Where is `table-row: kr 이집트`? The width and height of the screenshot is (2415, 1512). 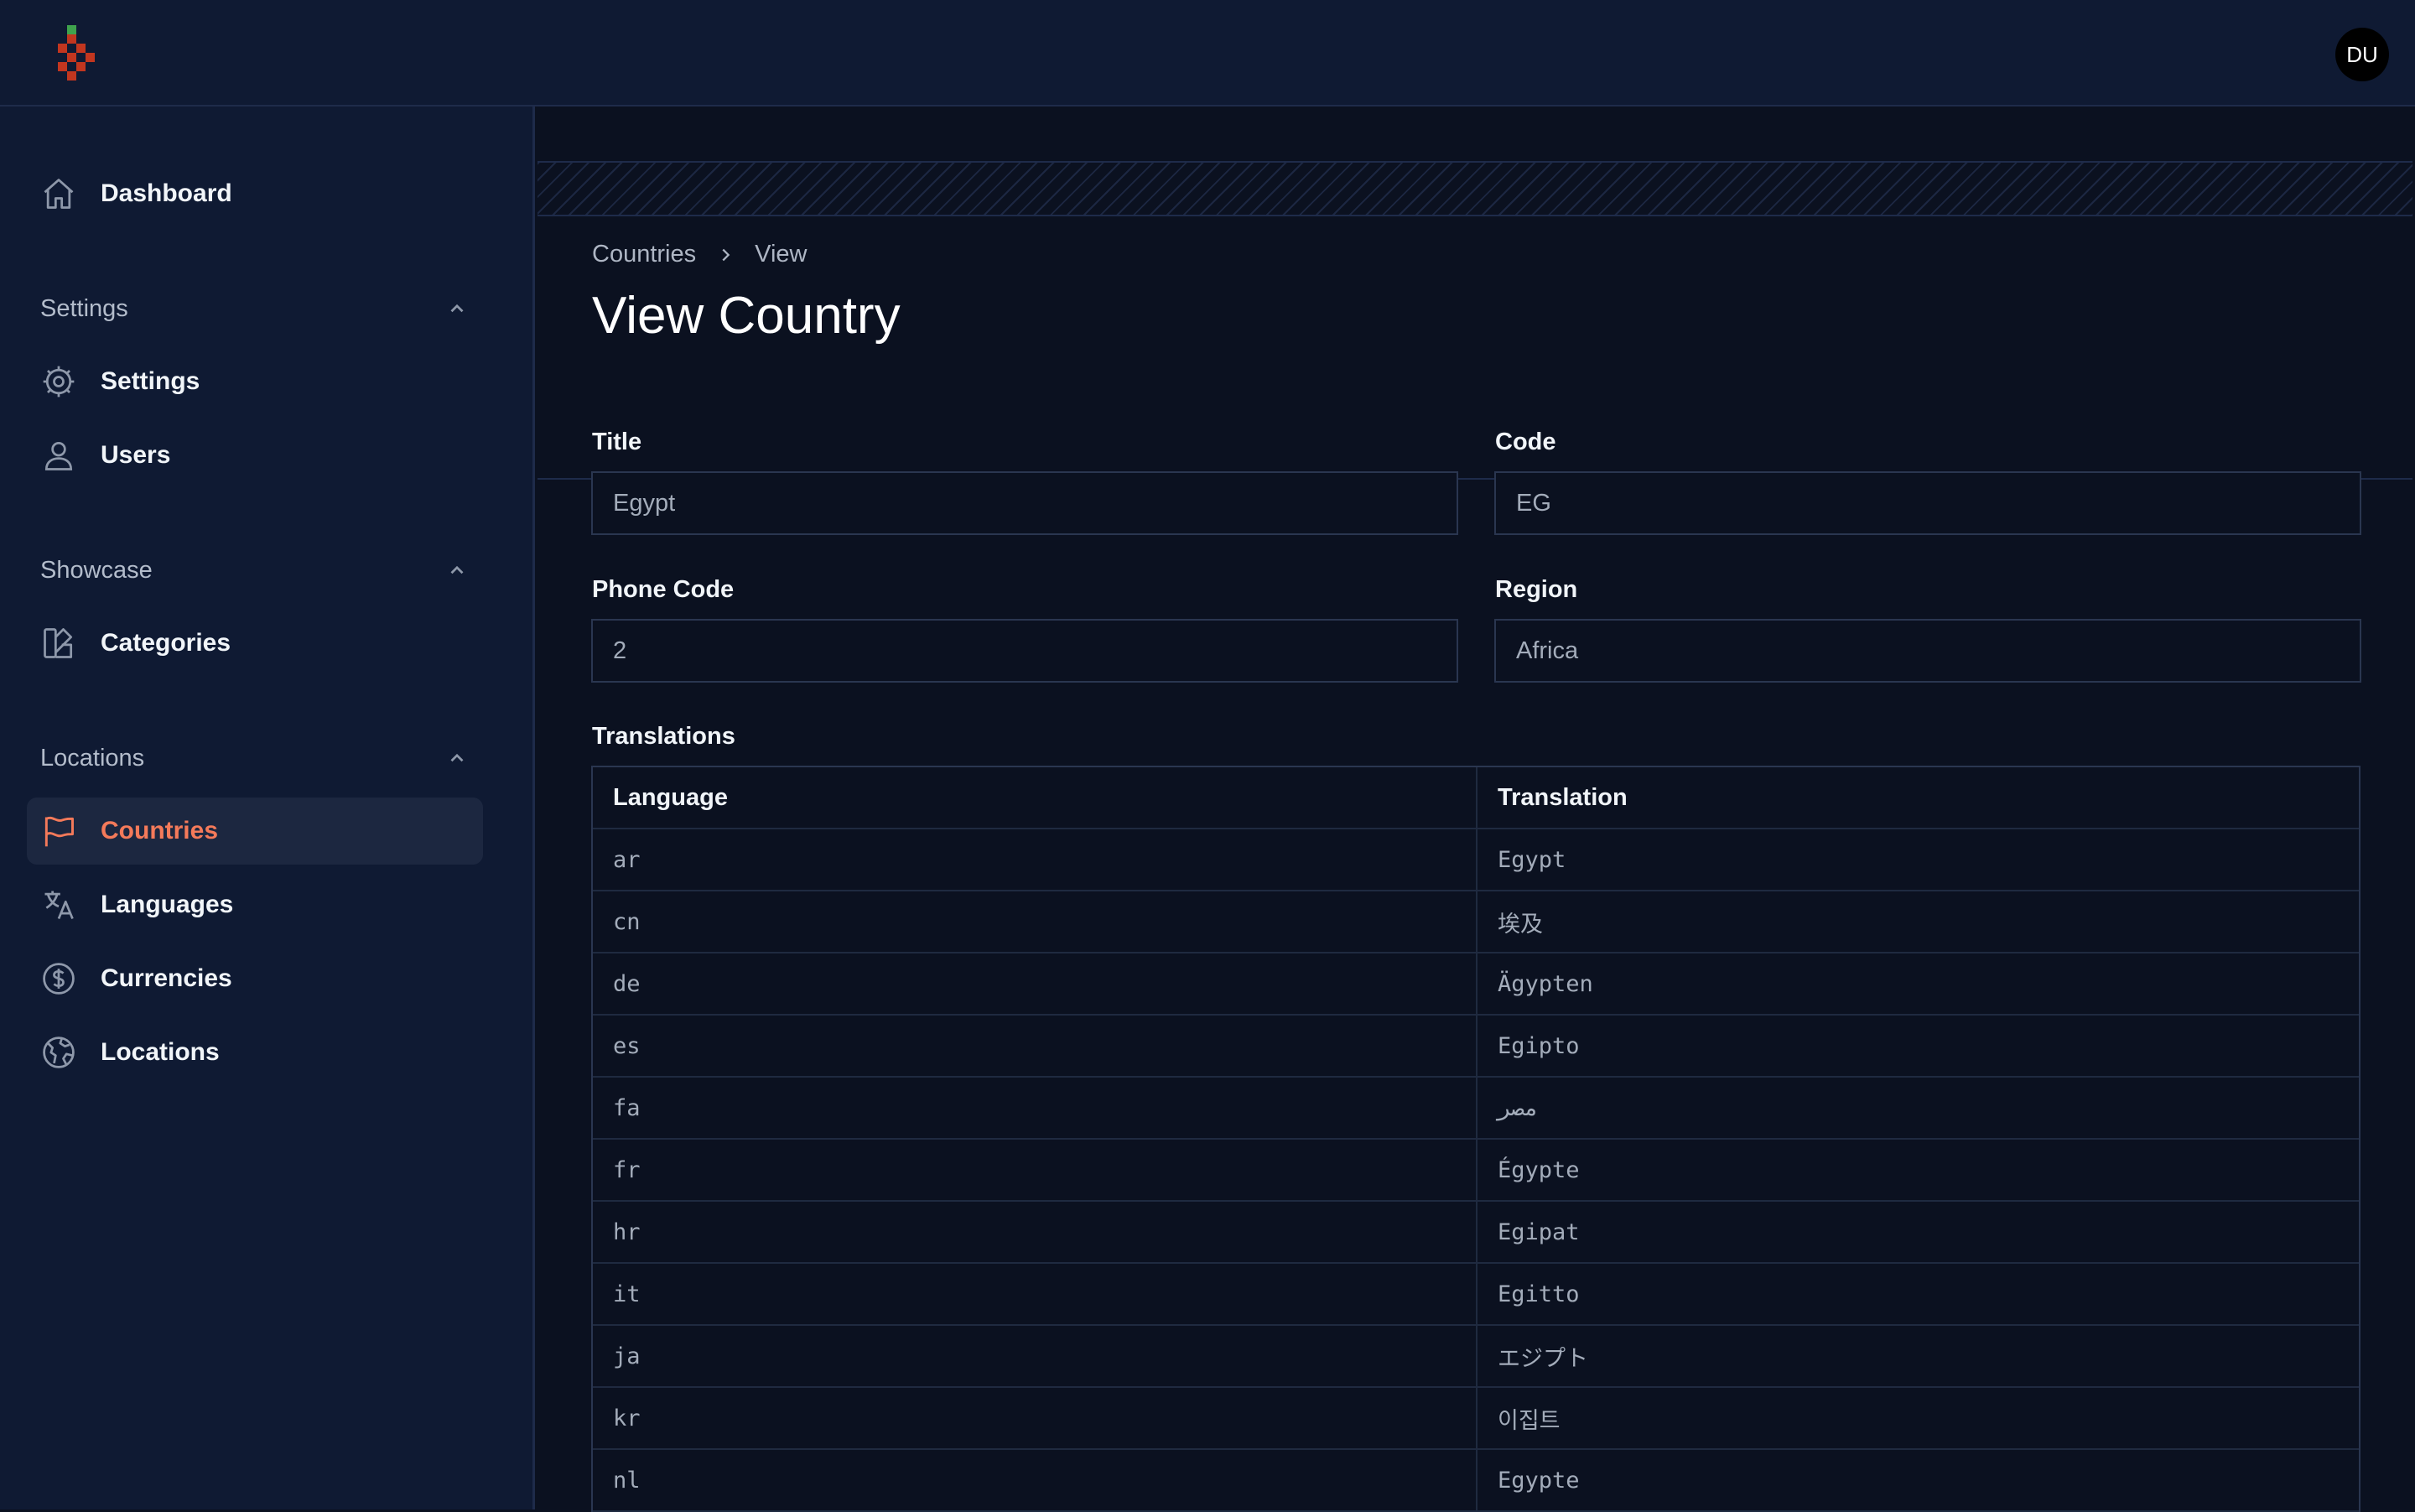 table-row: kr 이집트 is located at coordinates (1476, 1419).